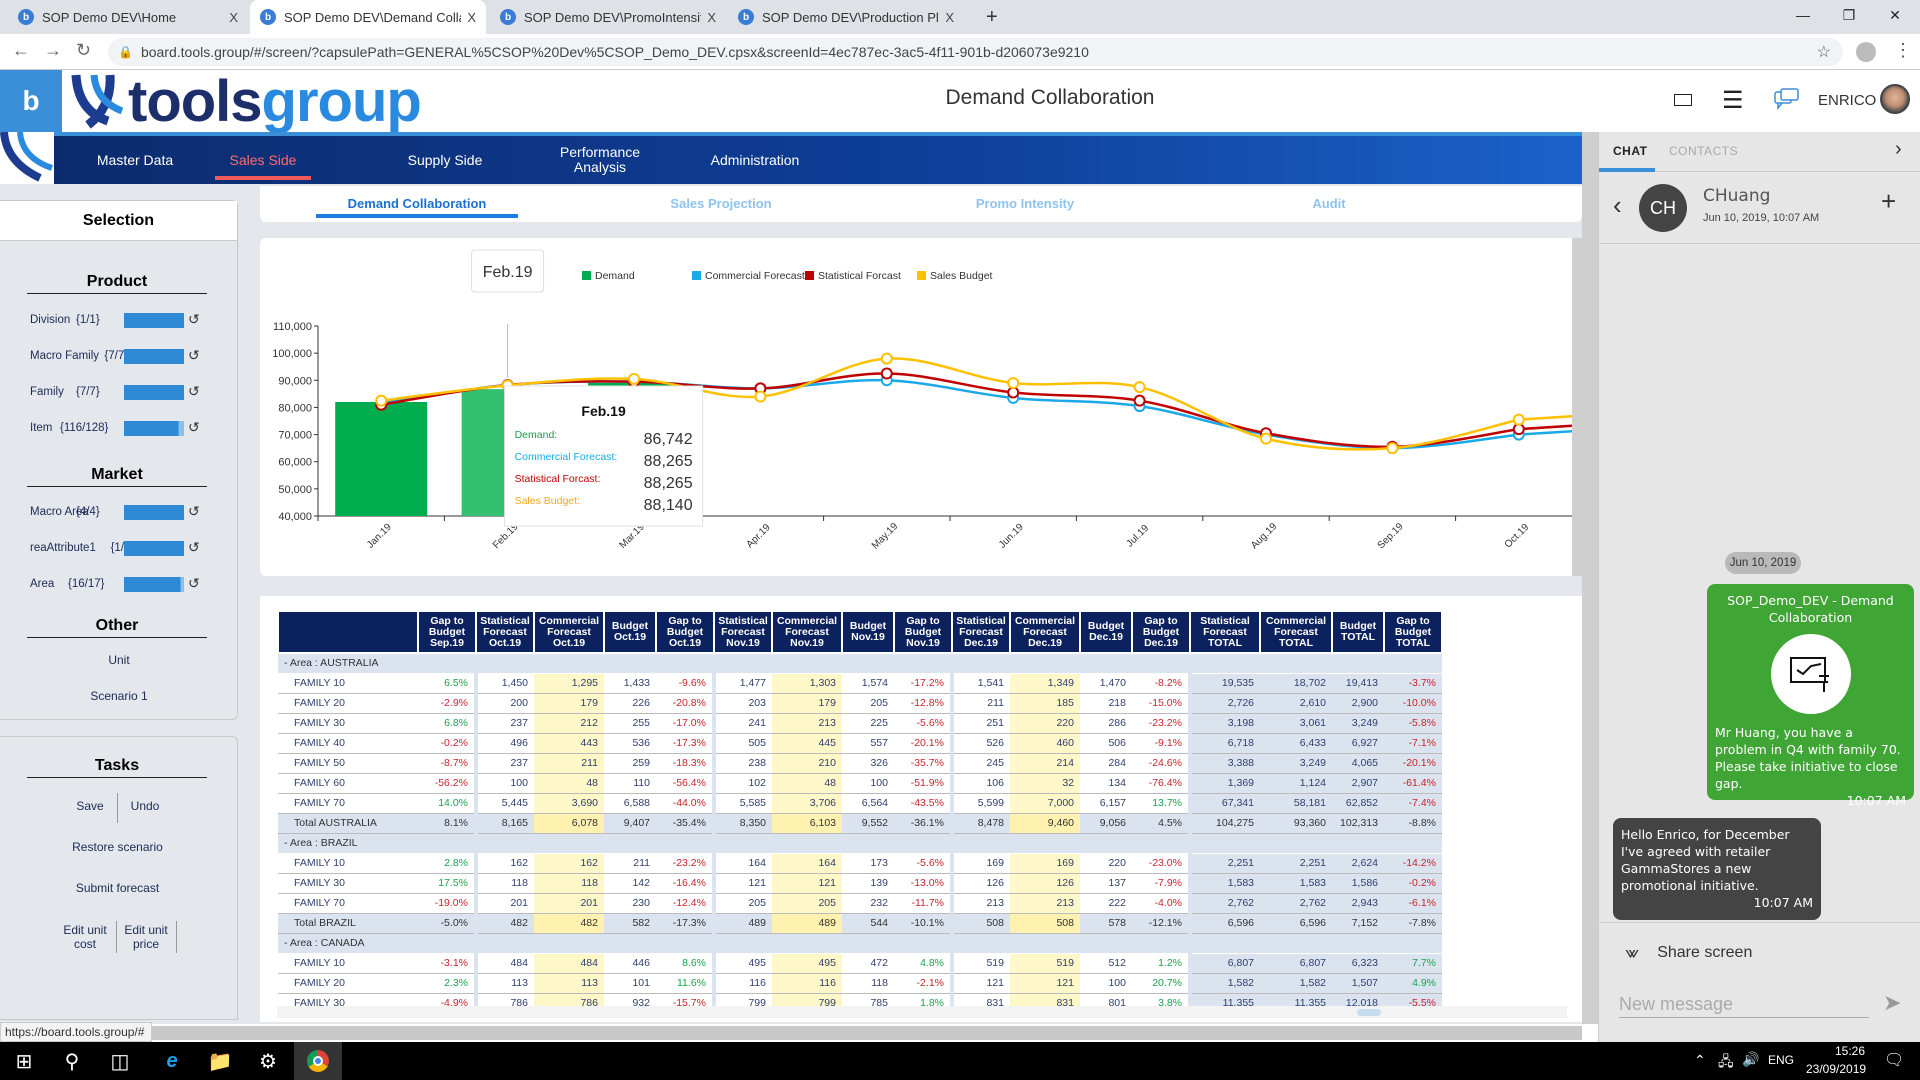  Describe the element at coordinates (608, 17) in the screenshot. I see `browser-tab-promointensity: b SOP Demo DEV\PromoIntensity X` at that location.